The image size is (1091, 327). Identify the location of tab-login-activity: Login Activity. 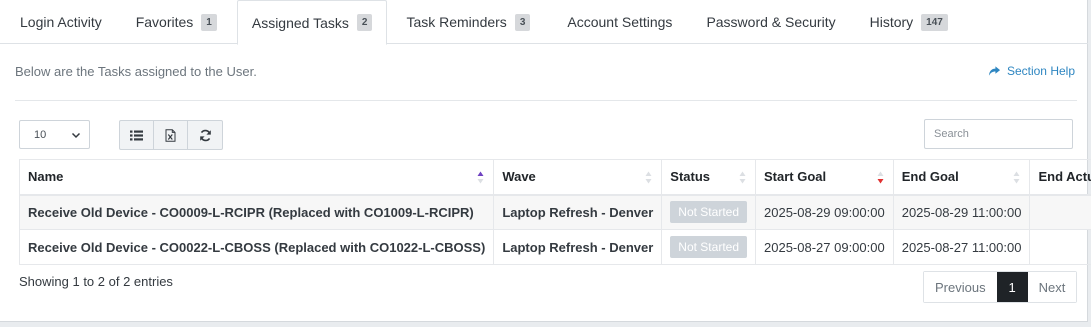
(59, 22).